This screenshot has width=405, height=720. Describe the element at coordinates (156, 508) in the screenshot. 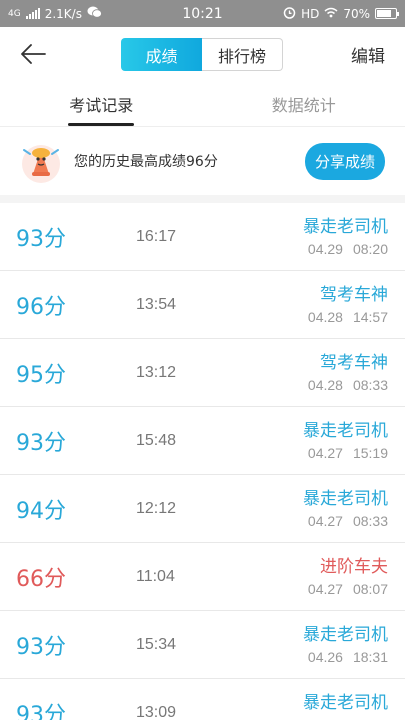

I see `record-duration: 12:12` at that location.